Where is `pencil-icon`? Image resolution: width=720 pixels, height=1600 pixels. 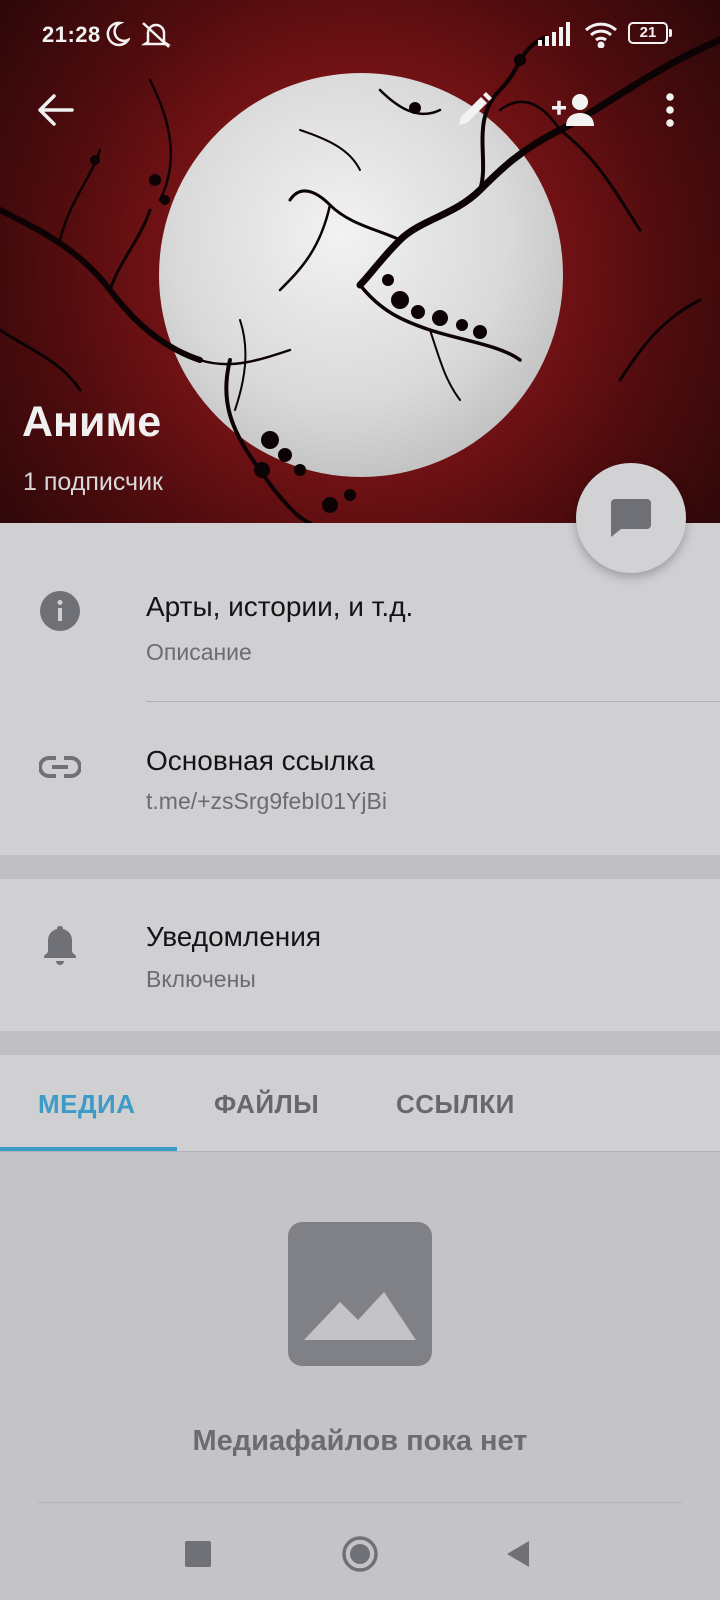 pencil-icon is located at coordinates (475, 108).